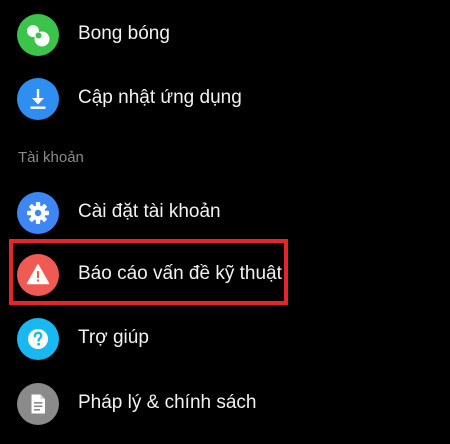  What do you see at coordinates (160, 97) in the screenshot?
I see `menu-item-label: Cập nhật ứng dụng` at bounding box center [160, 97].